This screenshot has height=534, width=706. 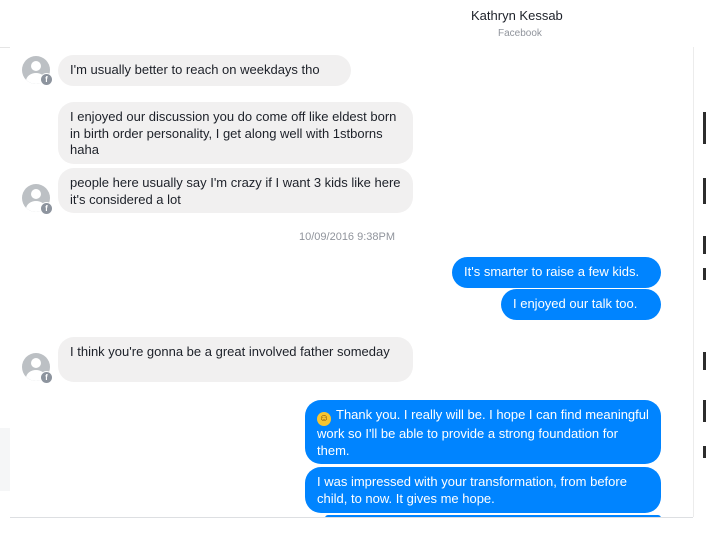 What do you see at coordinates (324, 419) in the screenshot?
I see `smiley-emoji-icon: ☺` at bounding box center [324, 419].